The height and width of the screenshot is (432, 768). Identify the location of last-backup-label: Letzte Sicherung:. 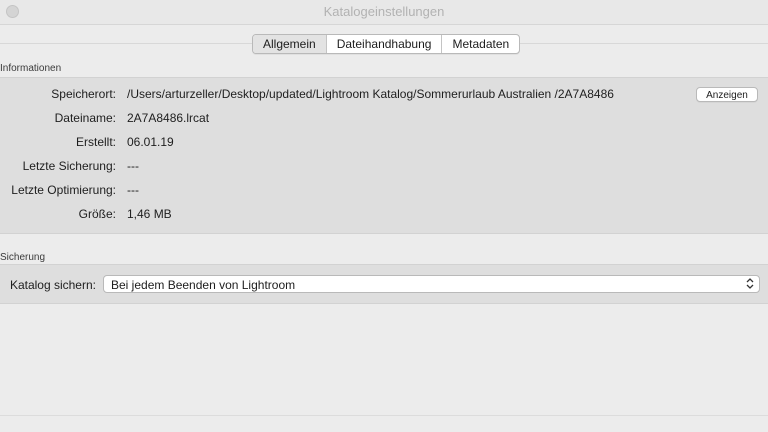
(69, 166).